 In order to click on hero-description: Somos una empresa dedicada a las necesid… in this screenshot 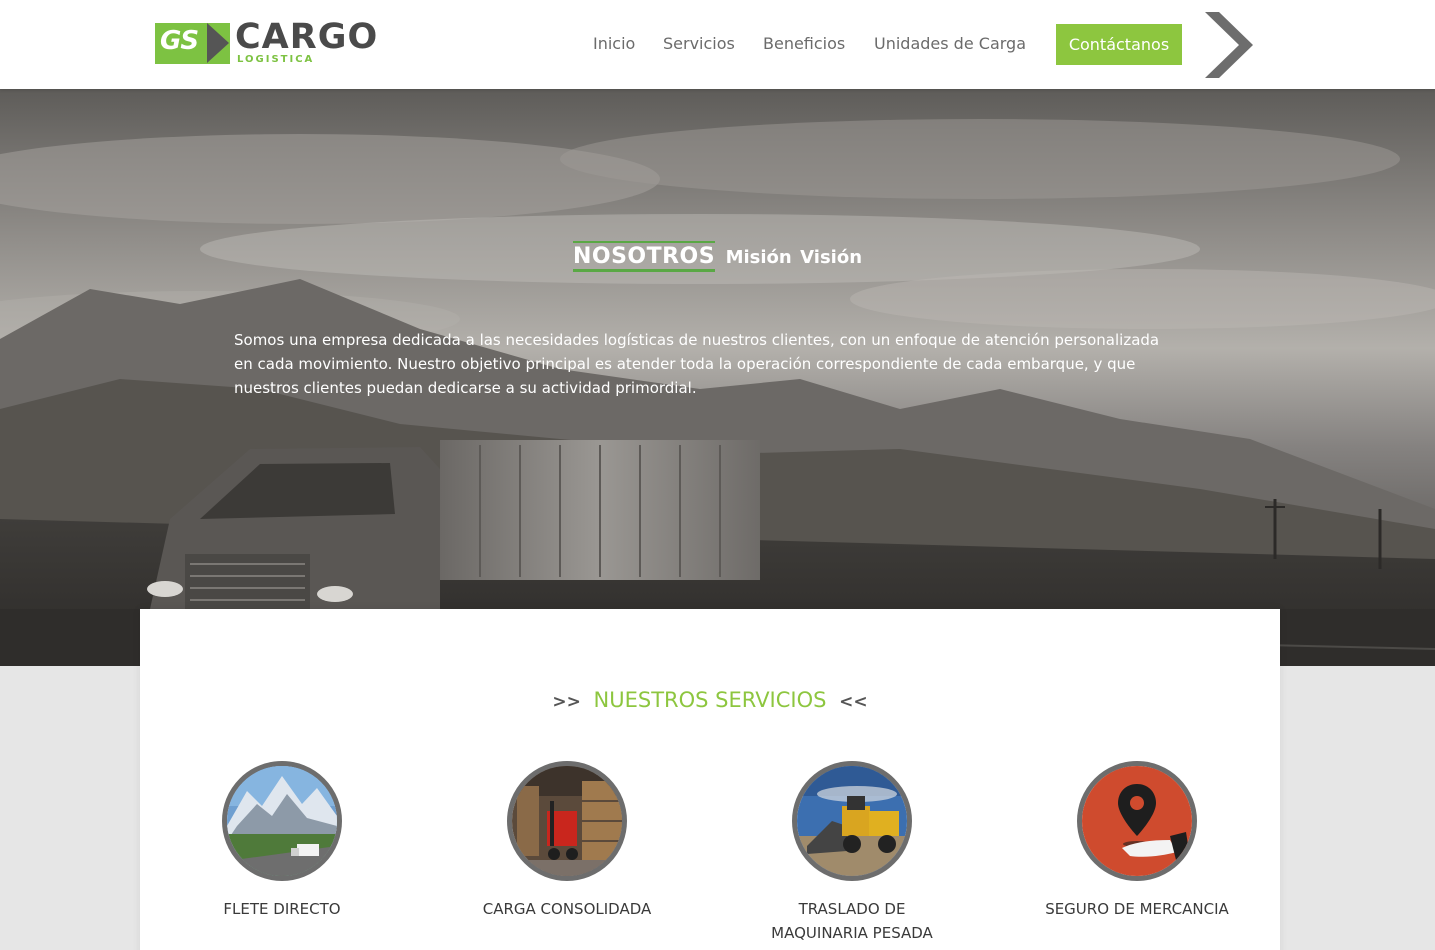, I will do `click(697, 364)`.